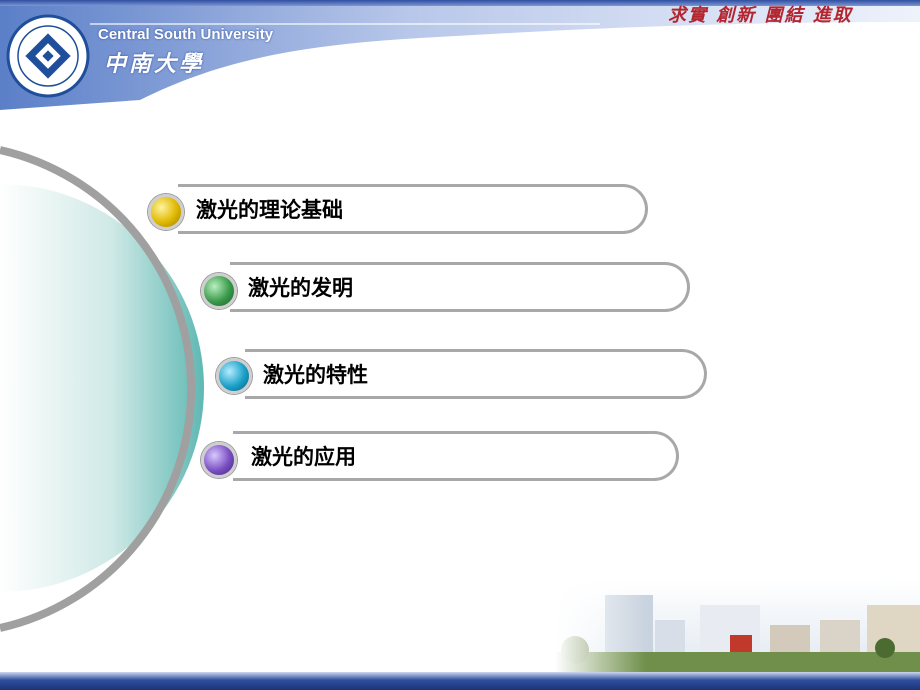 This screenshot has height=690, width=920. Describe the element at coordinates (186, 34) in the screenshot. I see `university-name-en: Central South University` at that location.